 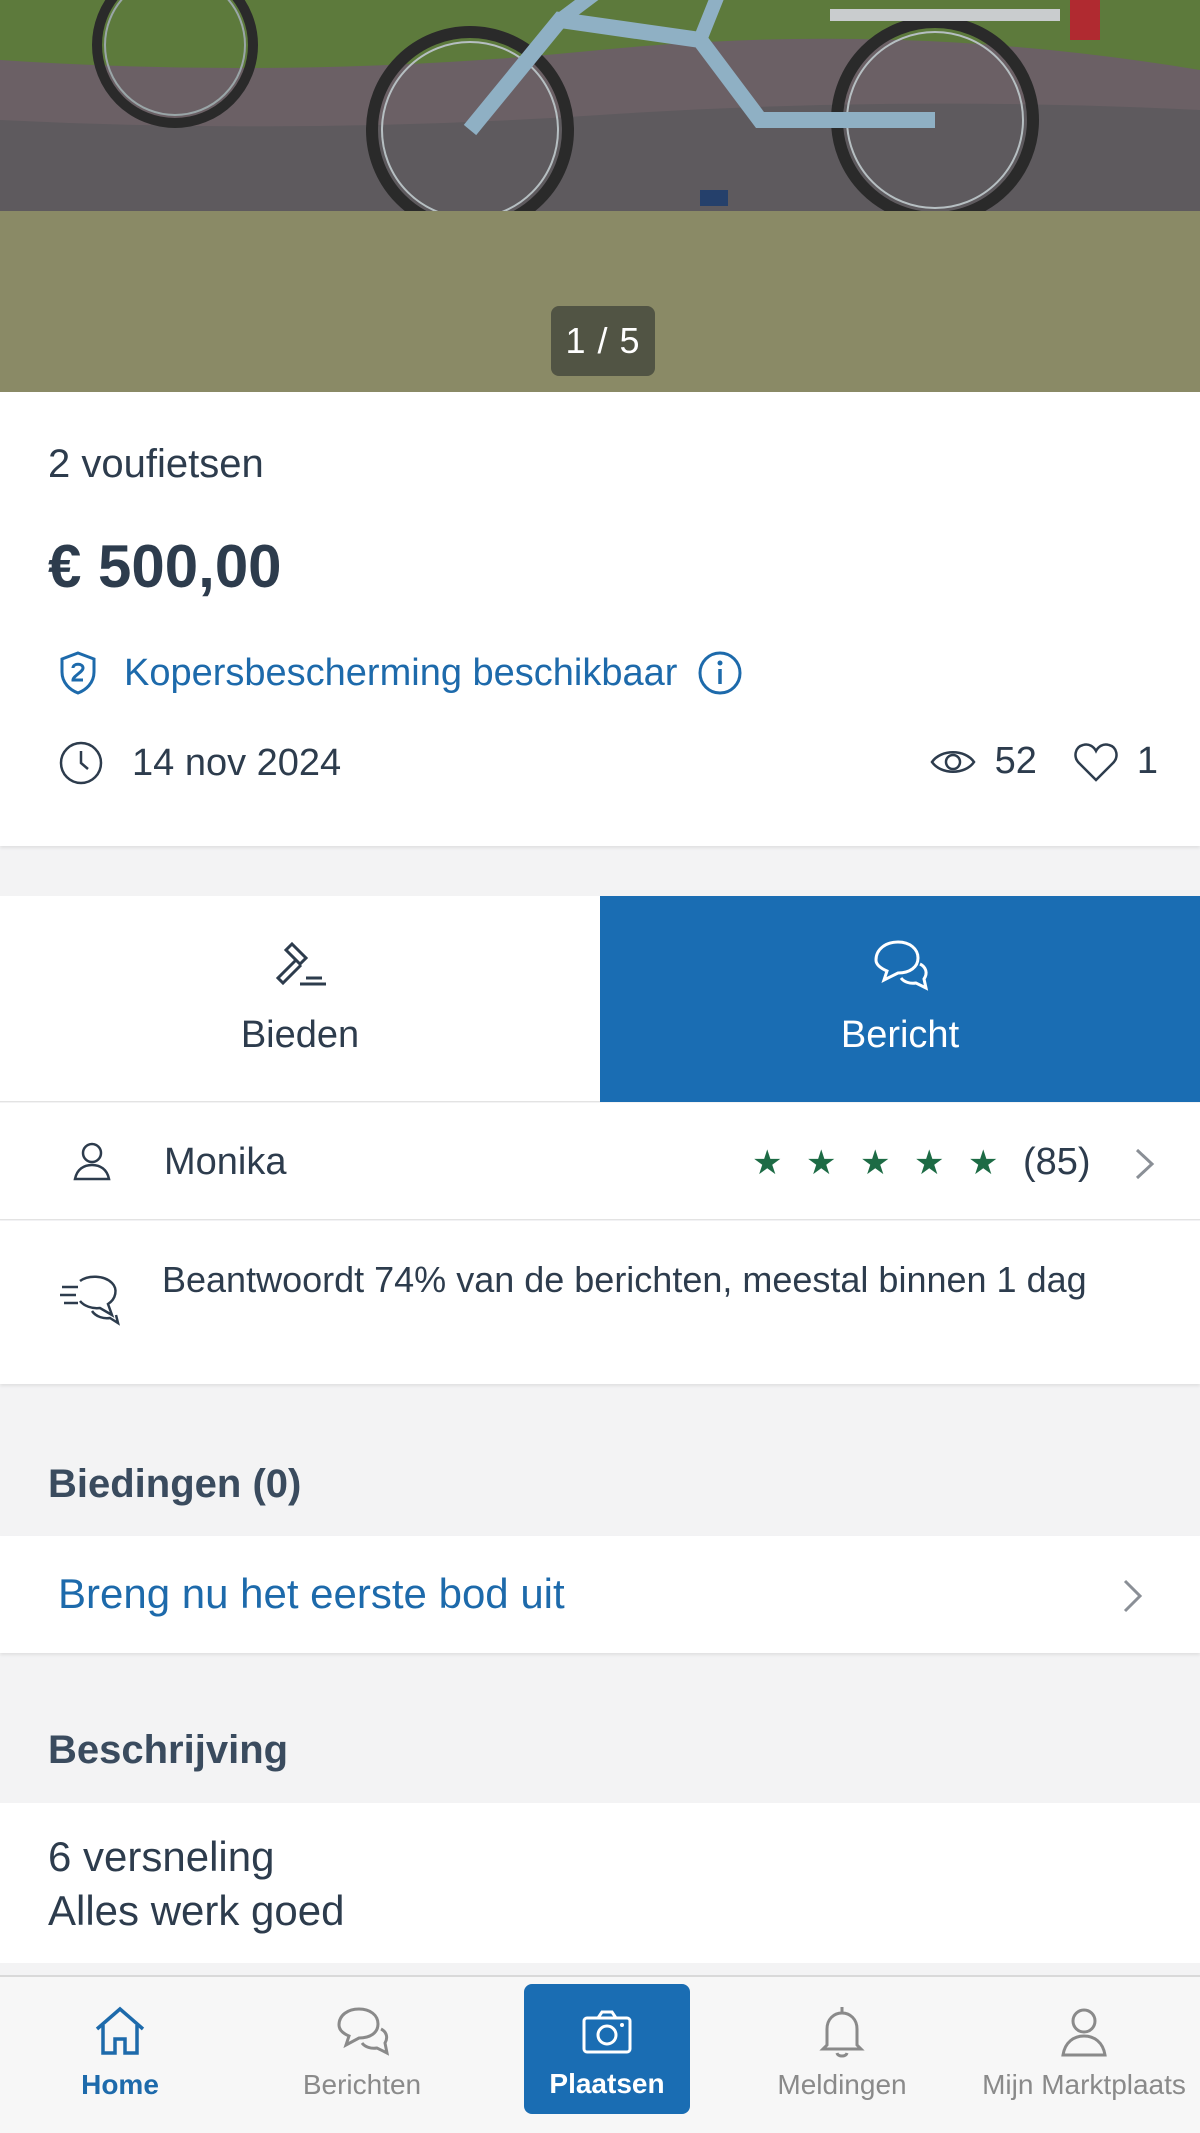 What do you see at coordinates (90, 1300) in the screenshot?
I see `fast-reply-icon` at bounding box center [90, 1300].